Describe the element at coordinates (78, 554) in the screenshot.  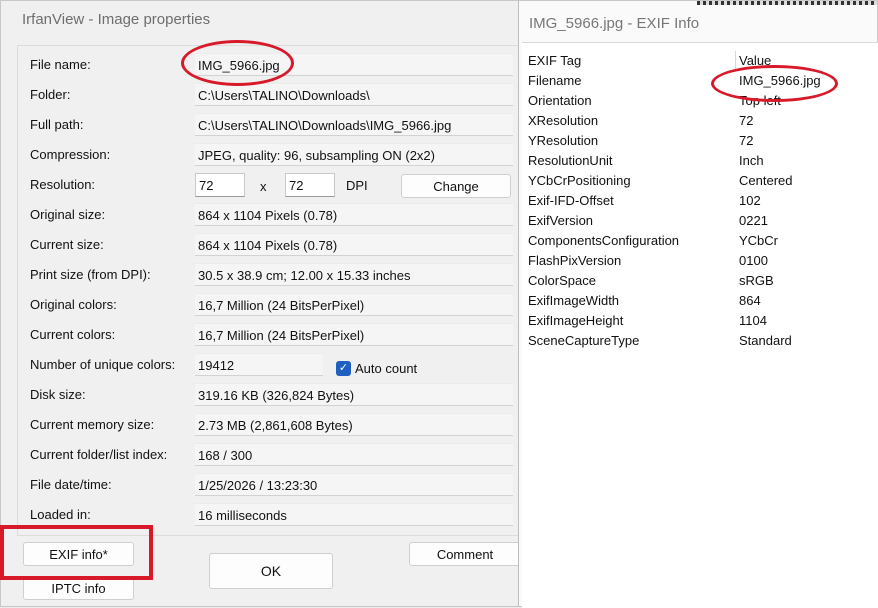
I see `exif-info-button: EXIF info*` at that location.